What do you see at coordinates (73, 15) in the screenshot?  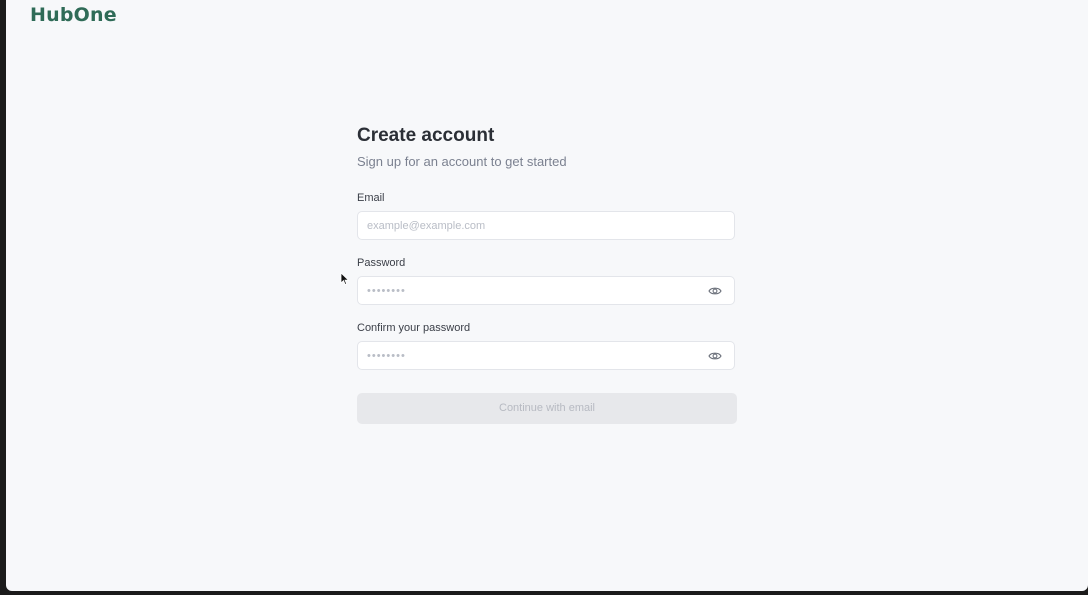 I see `hubone-logo: HubOne` at bounding box center [73, 15].